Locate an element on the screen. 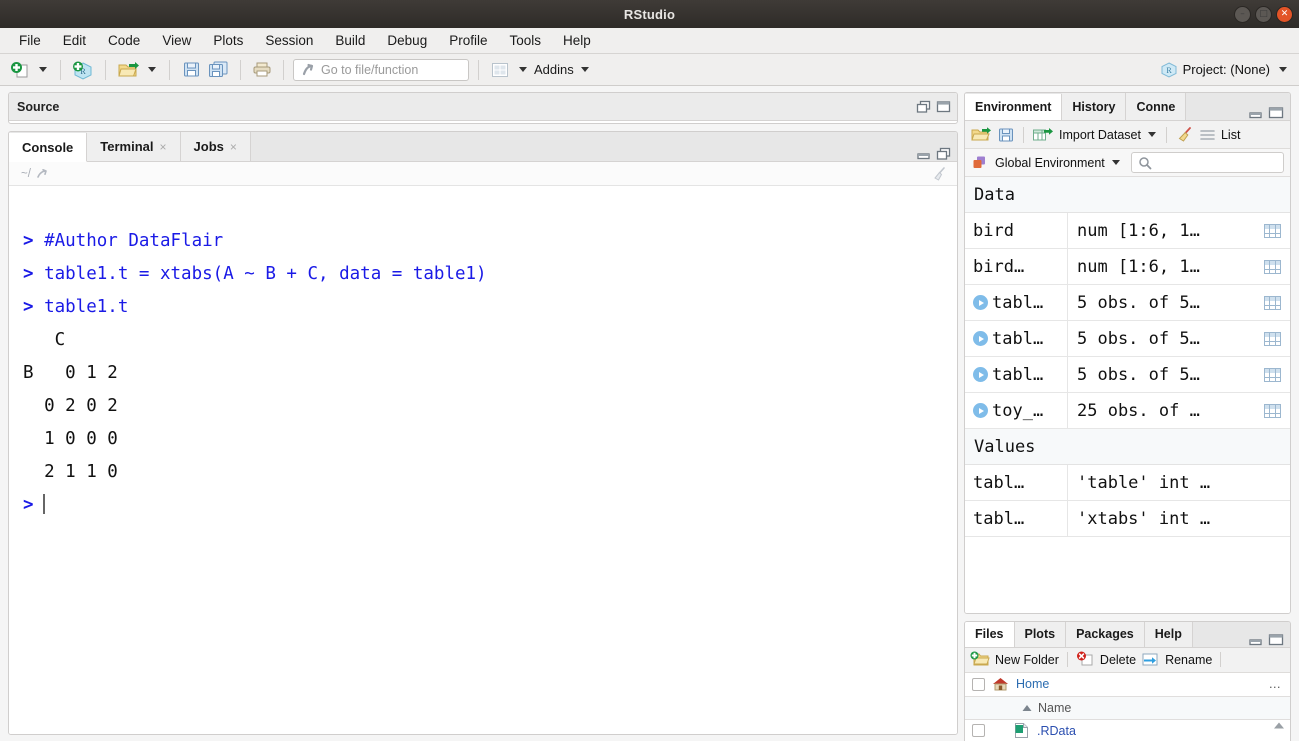  save-button is located at coordinates (191, 70).